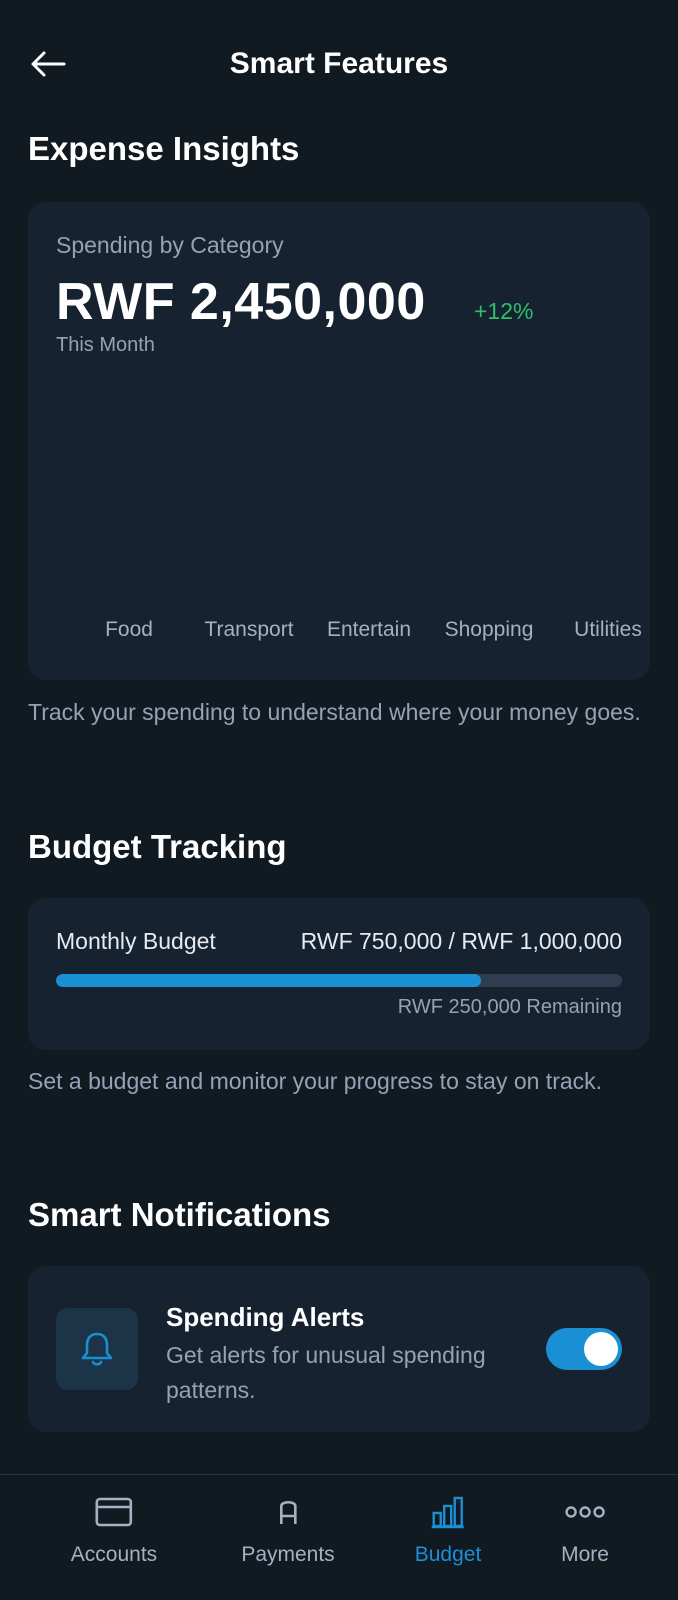 This screenshot has width=678, height=1600. Describe the element at coordinates (157, 846) in the screenshot. I see `budget-tracking-heading: Budget Tracking` at that location.